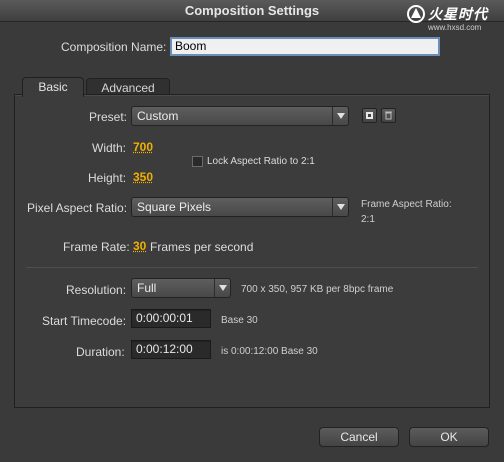 The width and height of the screenshot is (504, 462). I want to click on resolution-value: Full, so click(147, 288).